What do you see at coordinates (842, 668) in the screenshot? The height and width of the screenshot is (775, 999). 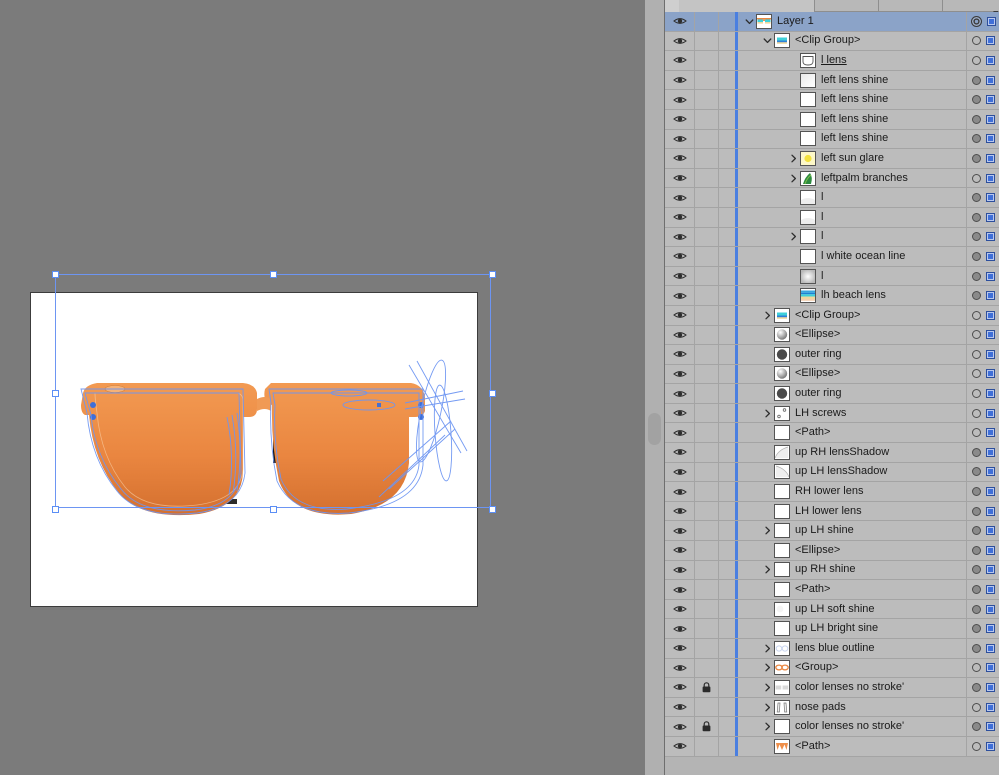 I see `layer-row-content: <Group>` at bounding box center [842, 668].